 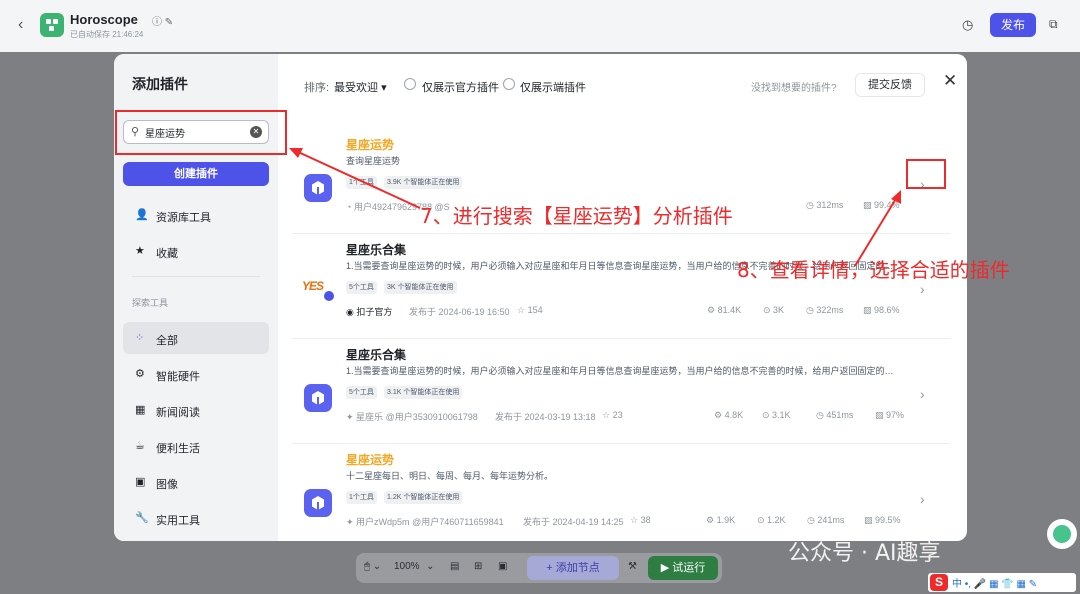 I want to click on ime-items: 中 •, 🎤 ▦ 👕 ▦ ✎, so click(x=994, y=582).